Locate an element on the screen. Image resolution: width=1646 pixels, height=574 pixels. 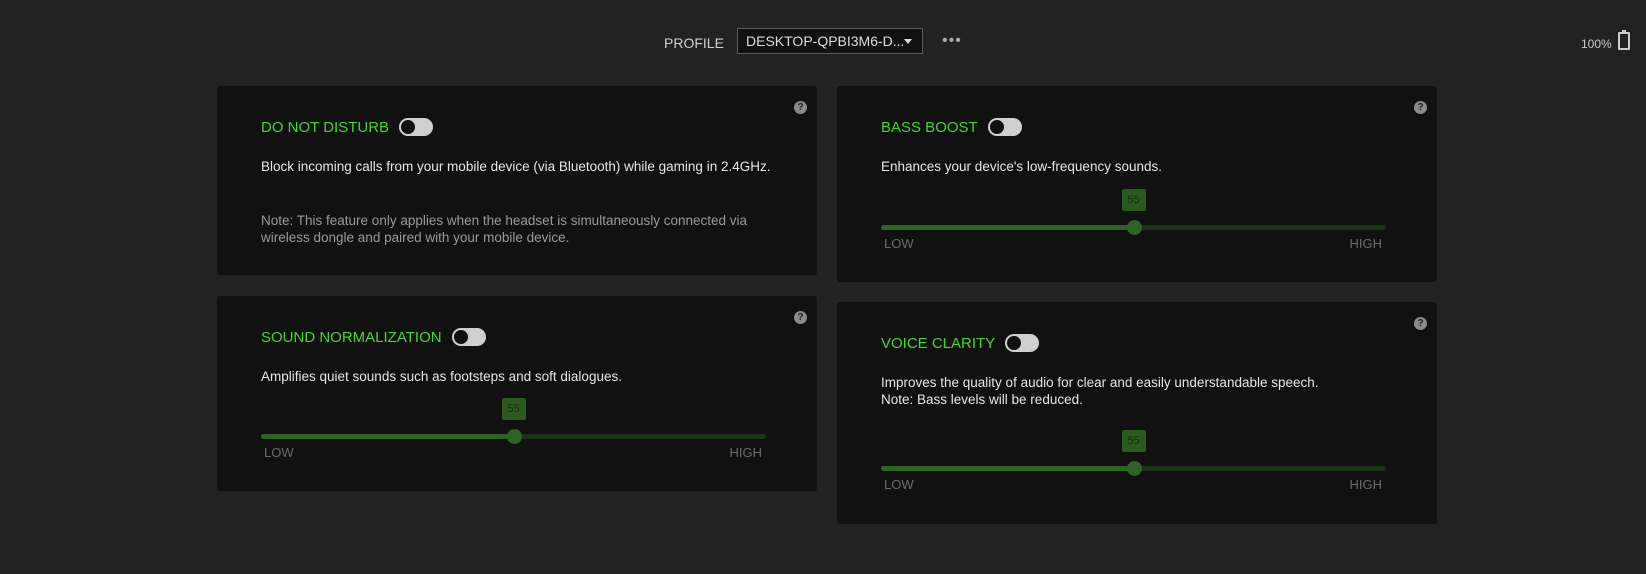
sound-normalization-slider: 55 LOW HIGH is located at coordinates (513, 429).